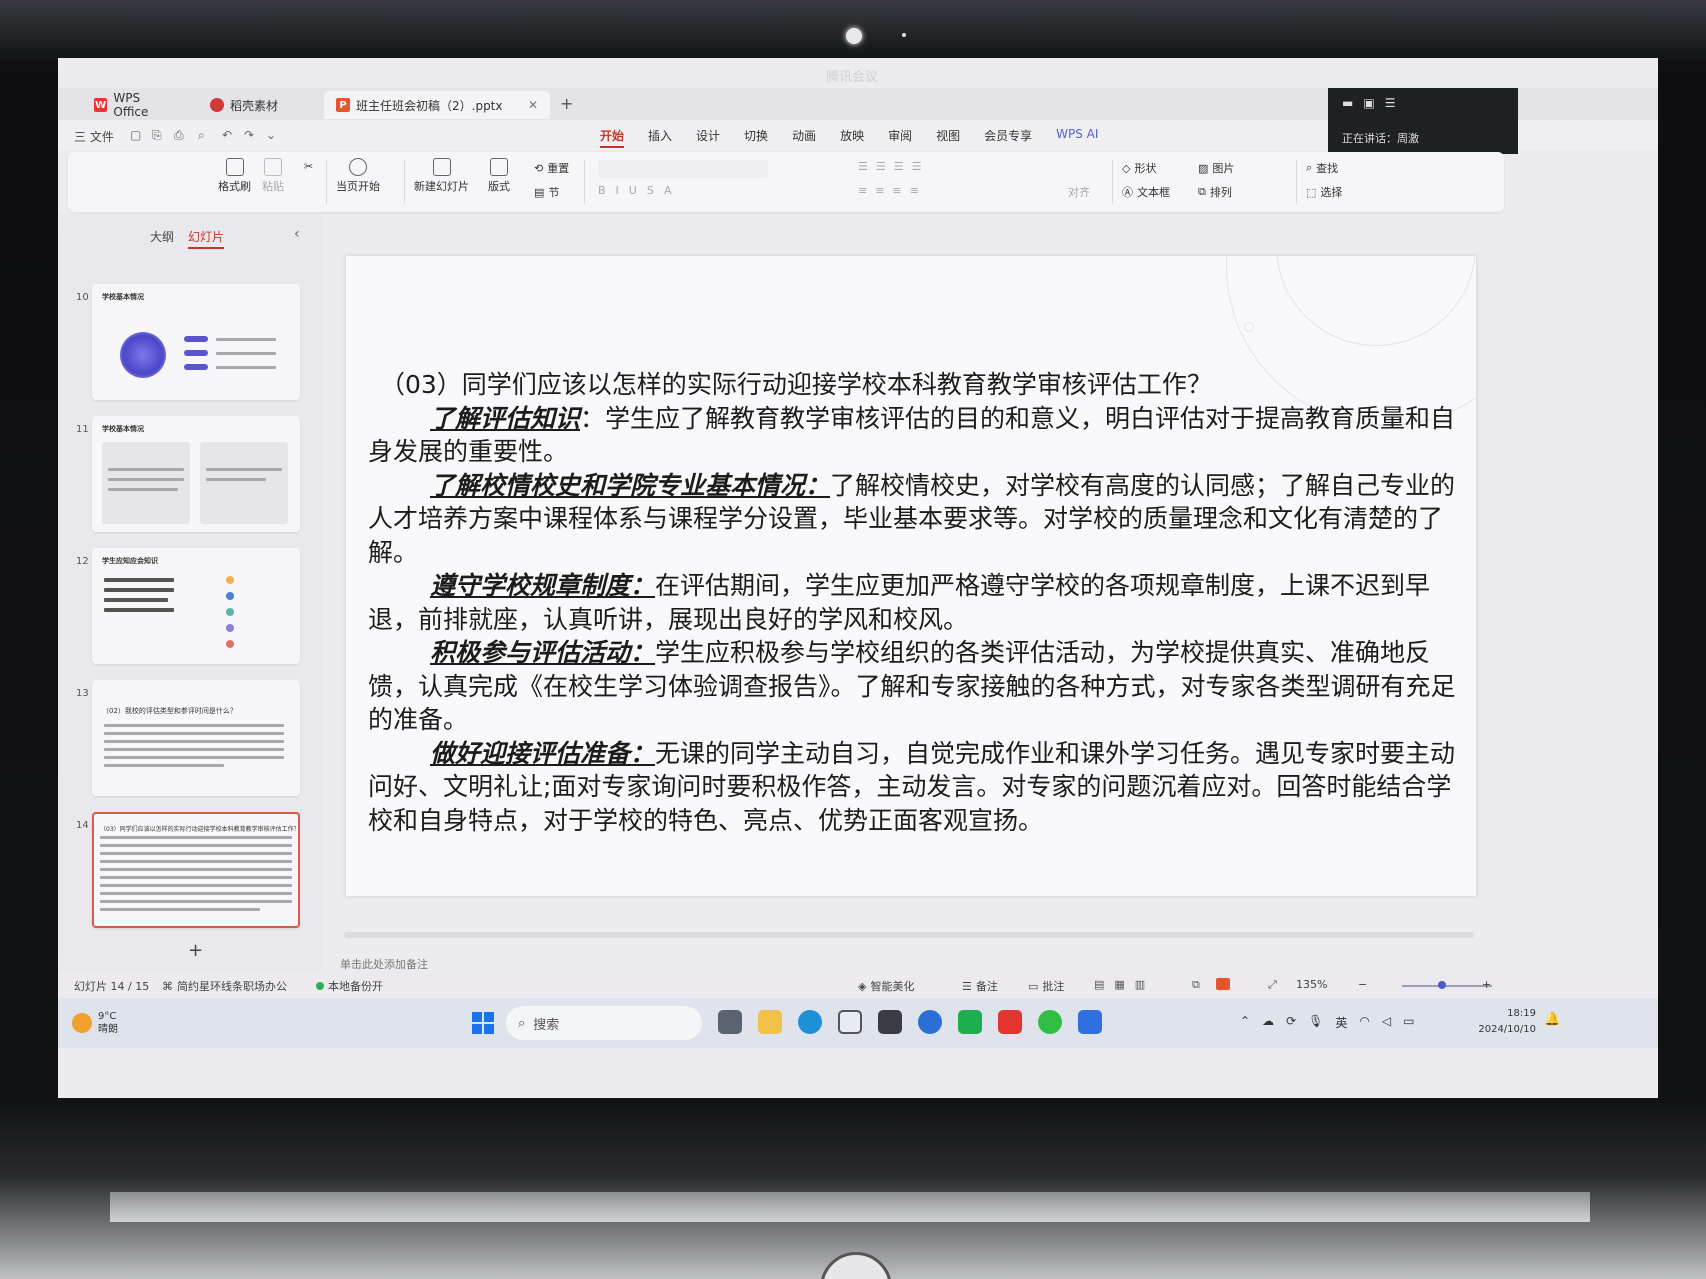 The width and height of the screenshot is (1706, 1279). Describe the element at coordinates (730, 1022) in the screenshot. I see `task-view-icon` at that location.